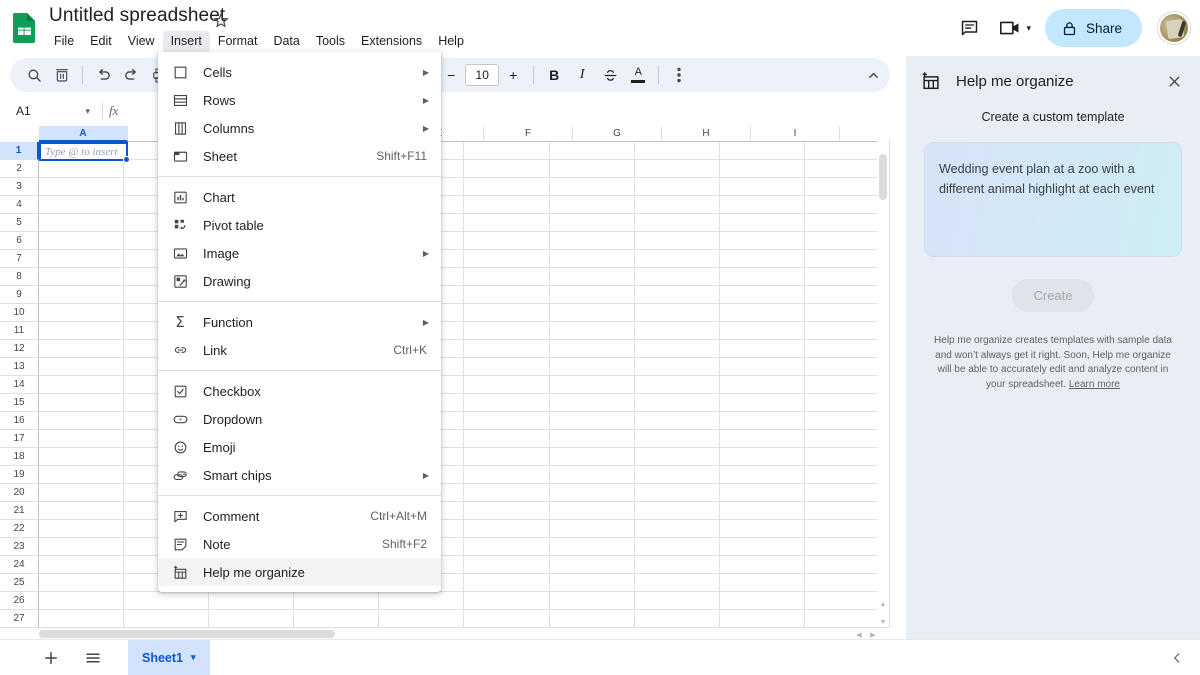  What do you see at coordinates (762, 151) in the screenshot?
I see `cell-I1` at bounding box center [762, 151].